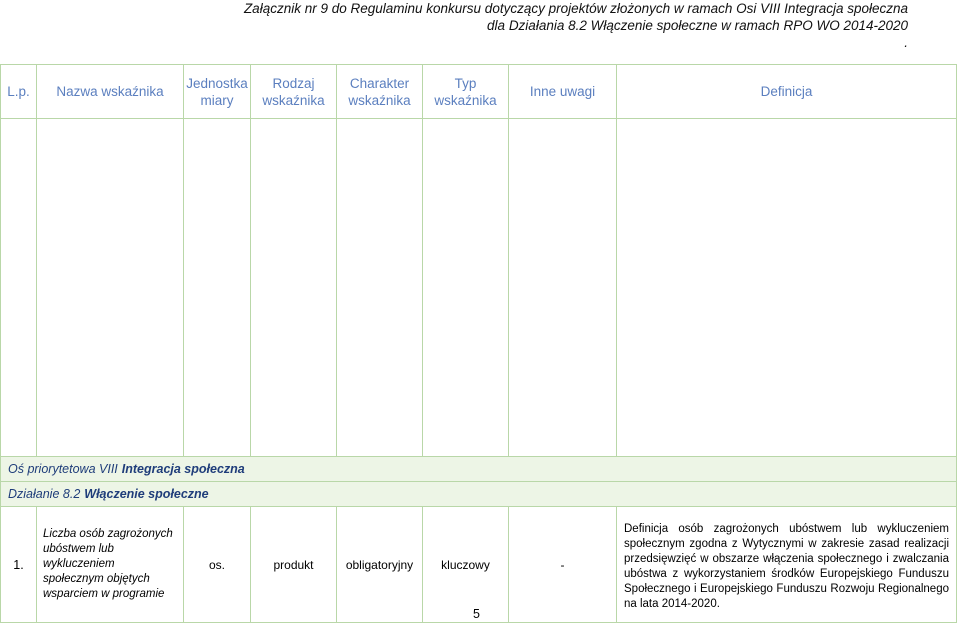 The image size is (960, 623). I want to click on header-definition: Definicja, so click(786, 91).